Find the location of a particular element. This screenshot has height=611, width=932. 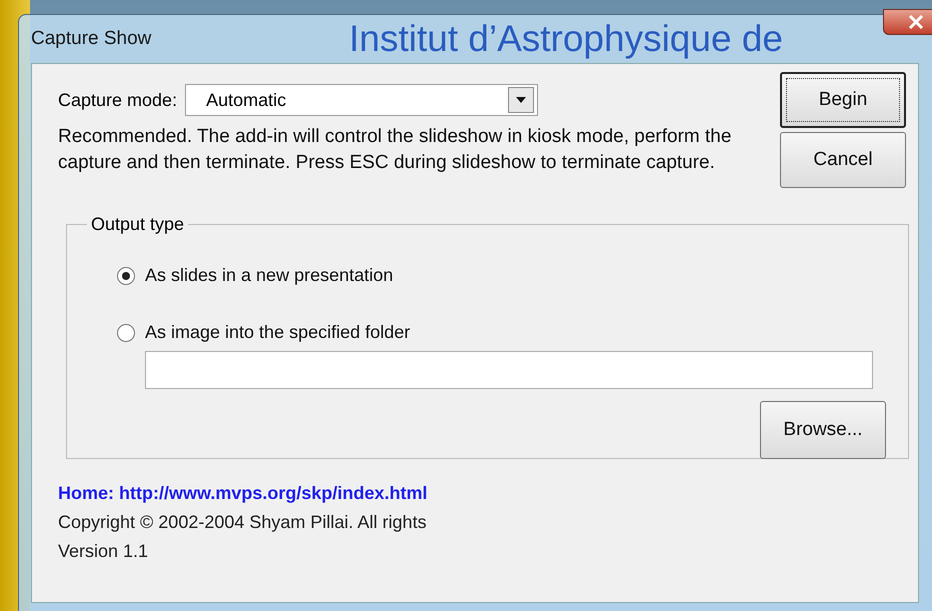

dropdown-arrow-icon is located at coordinates (521, 100).